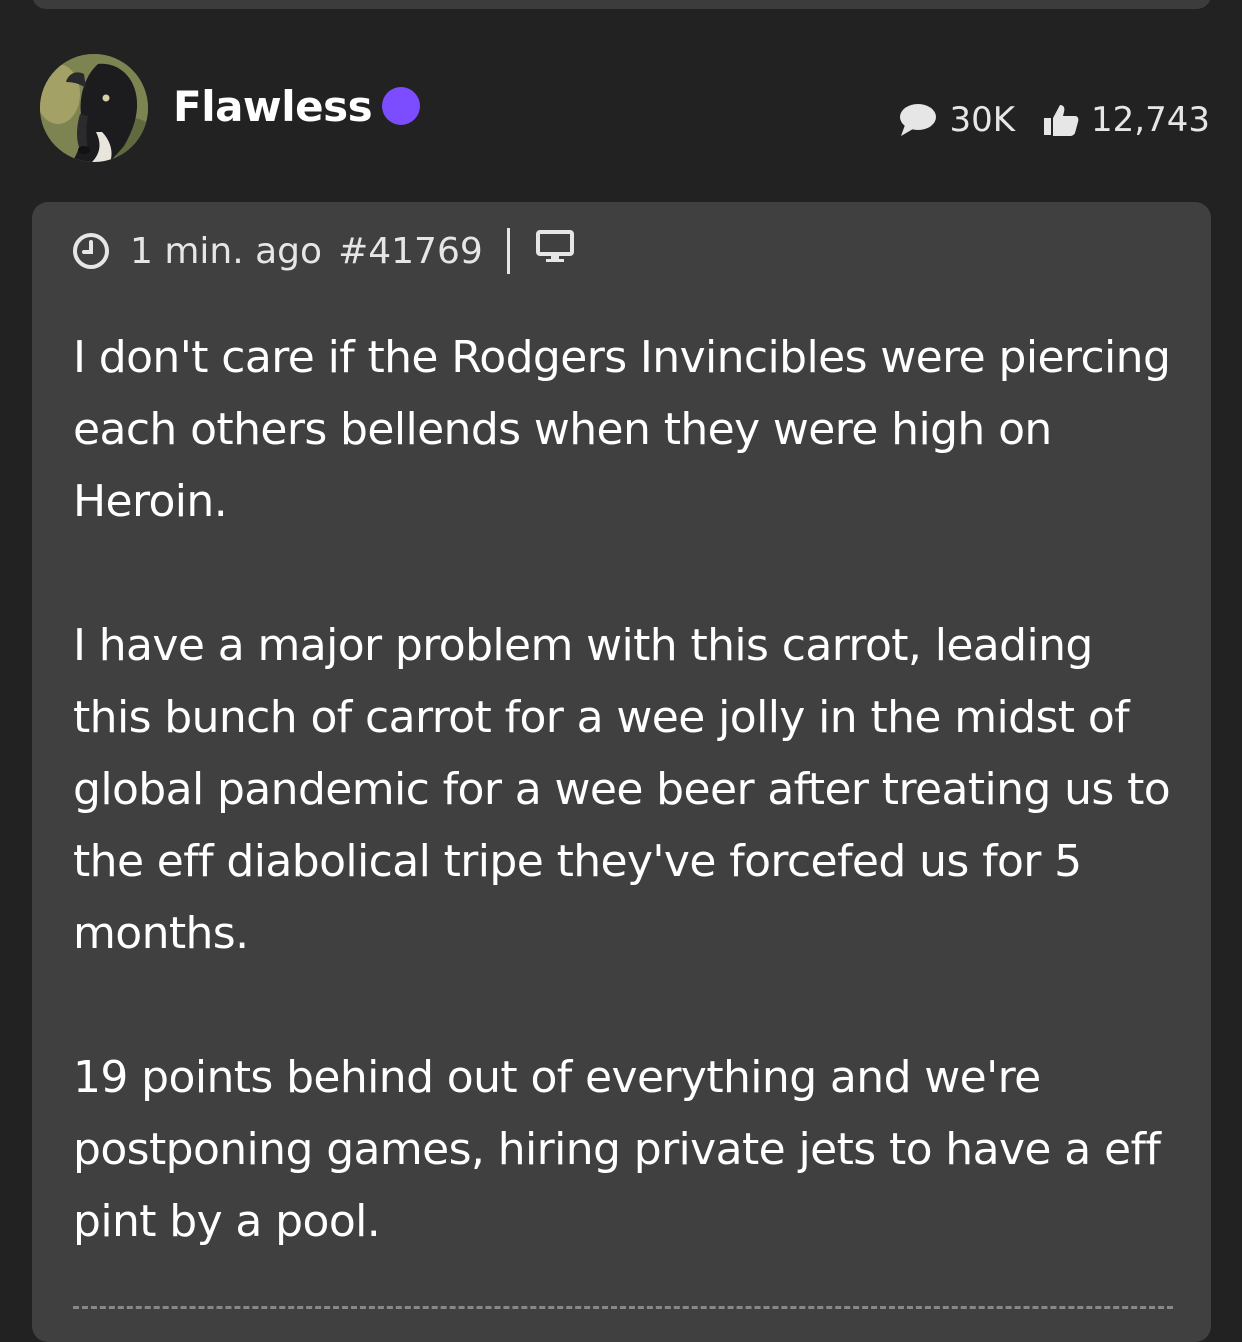 The image size is (1242, 1342). What do you see at coordinates (621, 100) in the screenshot?
I see `post-header: Flawless 30K 12,743` at bounding box center [621, 100].